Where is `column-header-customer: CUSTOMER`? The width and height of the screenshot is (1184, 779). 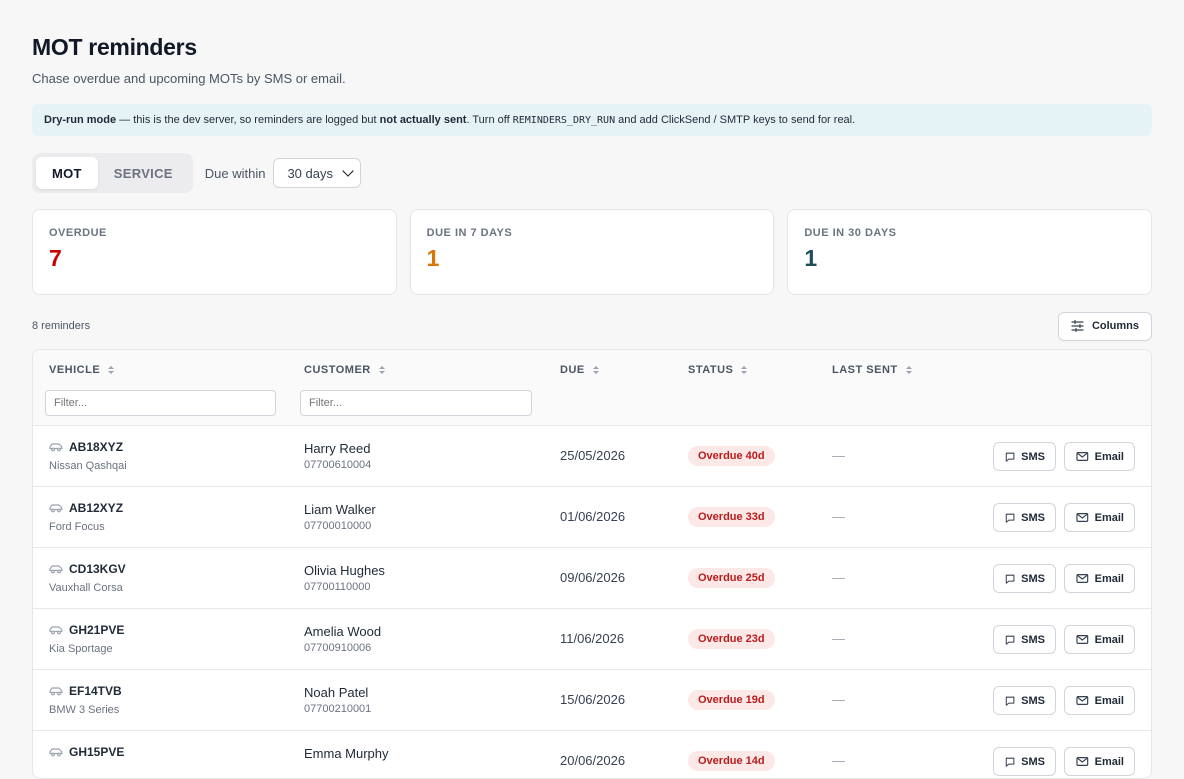
column-header-customer: CUSTOMER is located at coordinates (344, 370).